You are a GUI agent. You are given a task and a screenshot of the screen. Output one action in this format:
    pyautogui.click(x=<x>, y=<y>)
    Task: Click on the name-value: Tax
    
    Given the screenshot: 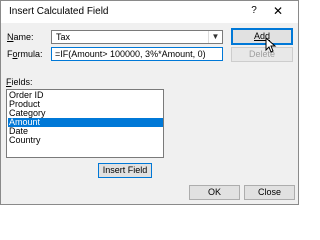 What is the action you would take?
    pyautogui.click(x=63, y=37)
    